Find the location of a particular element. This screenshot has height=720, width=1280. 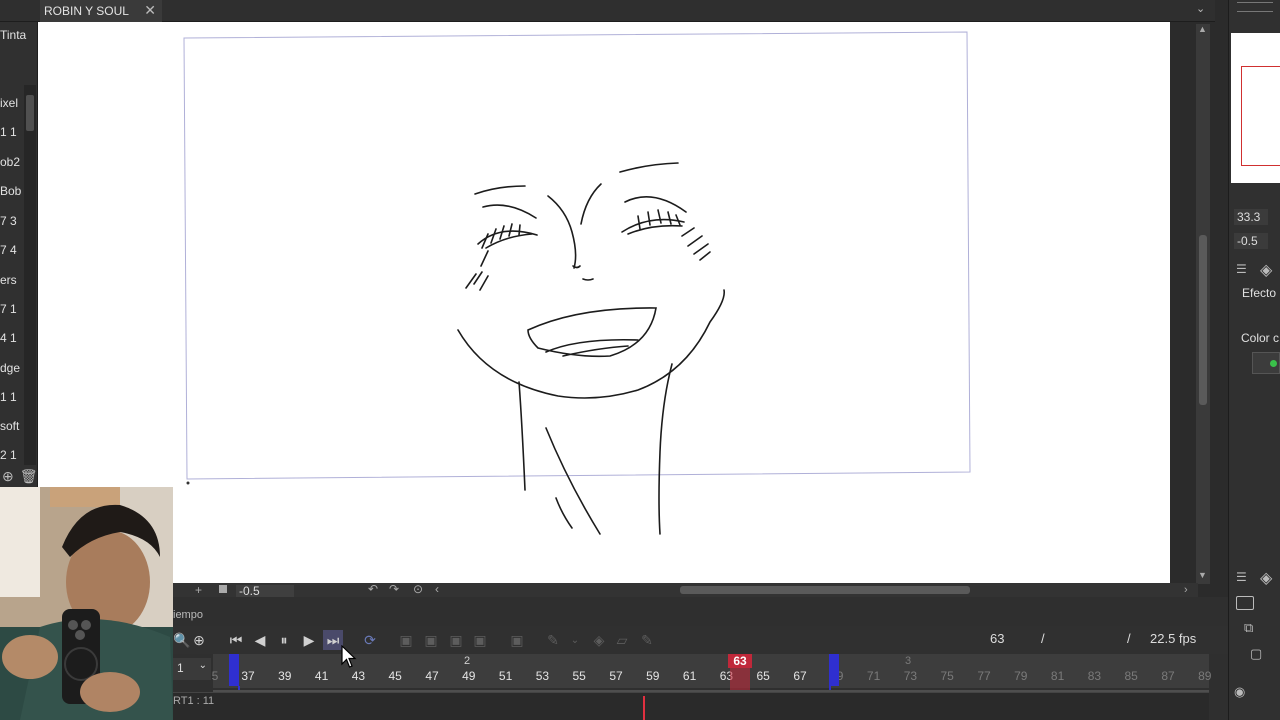

scroll-left-icon: ‹ is located at coordinates (437, 589).